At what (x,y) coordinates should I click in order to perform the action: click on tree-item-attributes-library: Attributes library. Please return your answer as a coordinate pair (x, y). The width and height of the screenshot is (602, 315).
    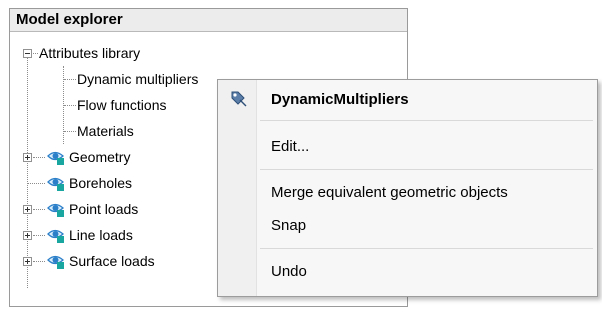
    Looking at the image, I should click on (209, 53).